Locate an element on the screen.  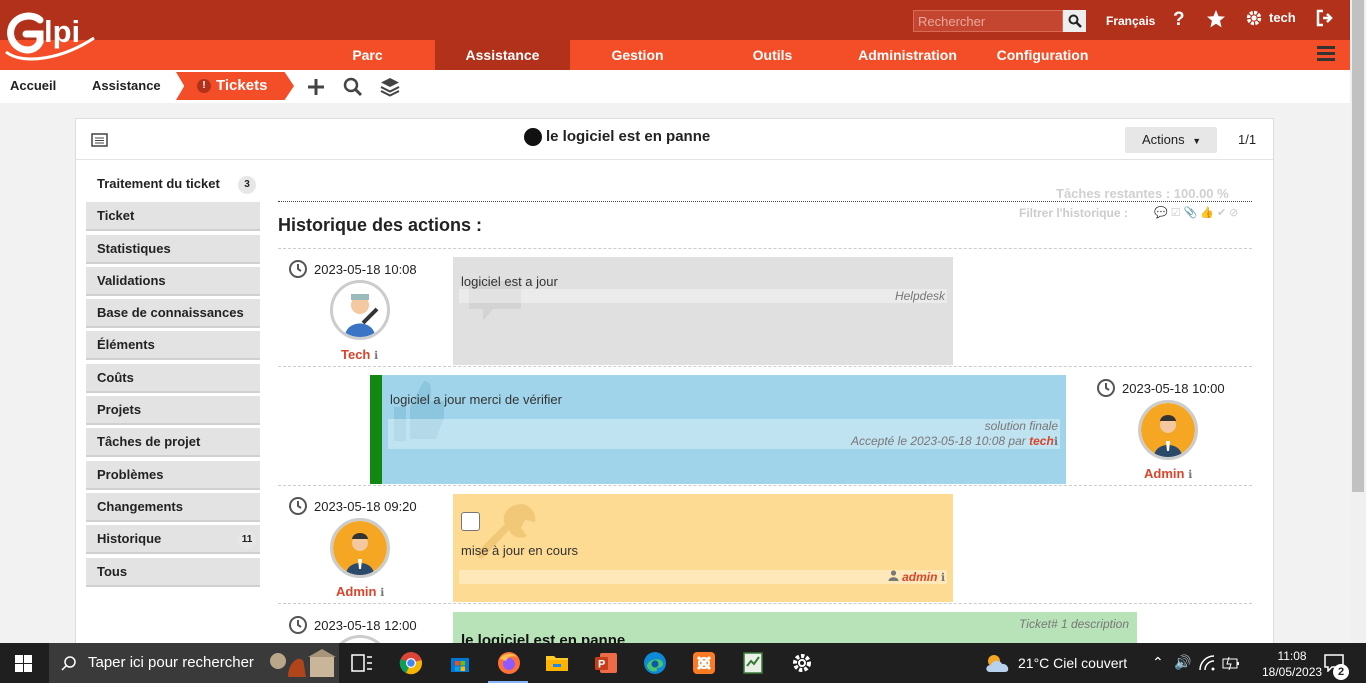
entry-user: Tech ℹ is located at coordinates (359, 354).